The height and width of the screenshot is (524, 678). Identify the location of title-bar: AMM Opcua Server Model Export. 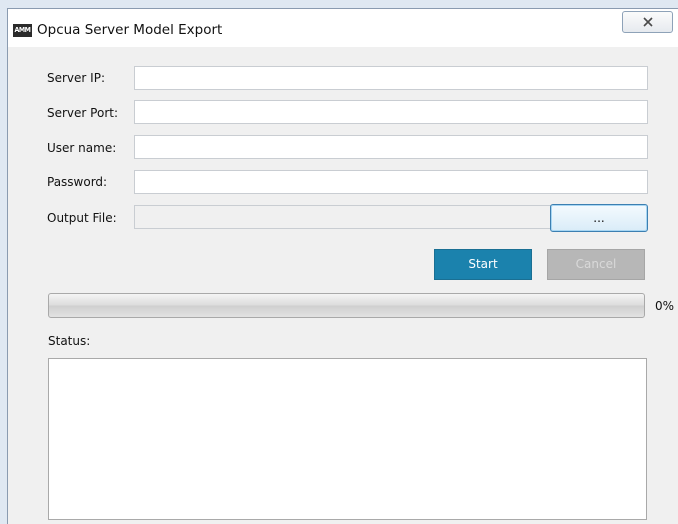
(343, 28).